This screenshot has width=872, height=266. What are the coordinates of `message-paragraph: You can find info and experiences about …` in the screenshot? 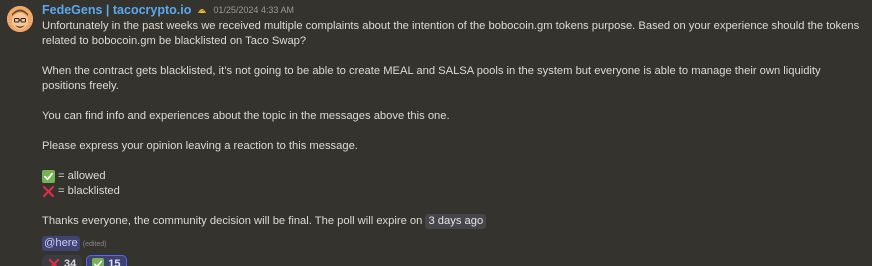 It's located at (246, 116).